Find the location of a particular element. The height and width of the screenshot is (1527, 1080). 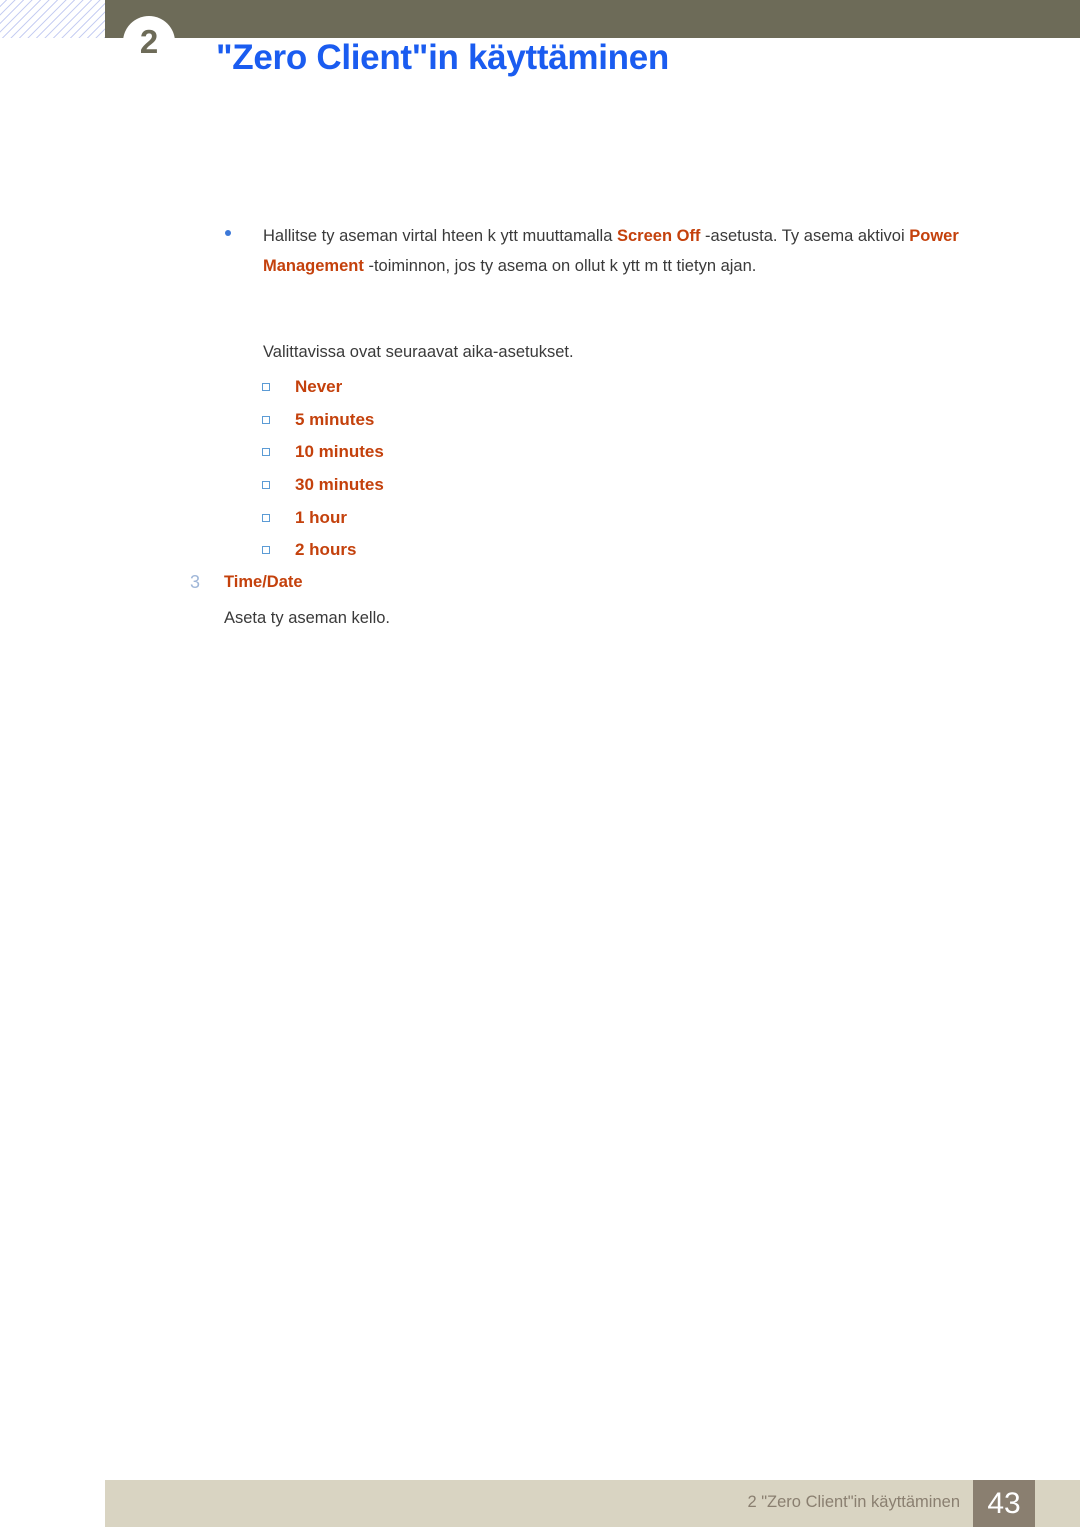

keyword-screen-off: Screen Off is located at coordinates (658, 236).